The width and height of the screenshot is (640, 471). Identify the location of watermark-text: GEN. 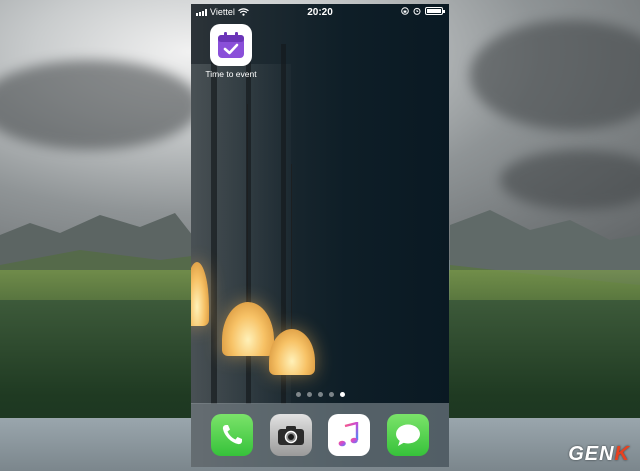
(591, 454).